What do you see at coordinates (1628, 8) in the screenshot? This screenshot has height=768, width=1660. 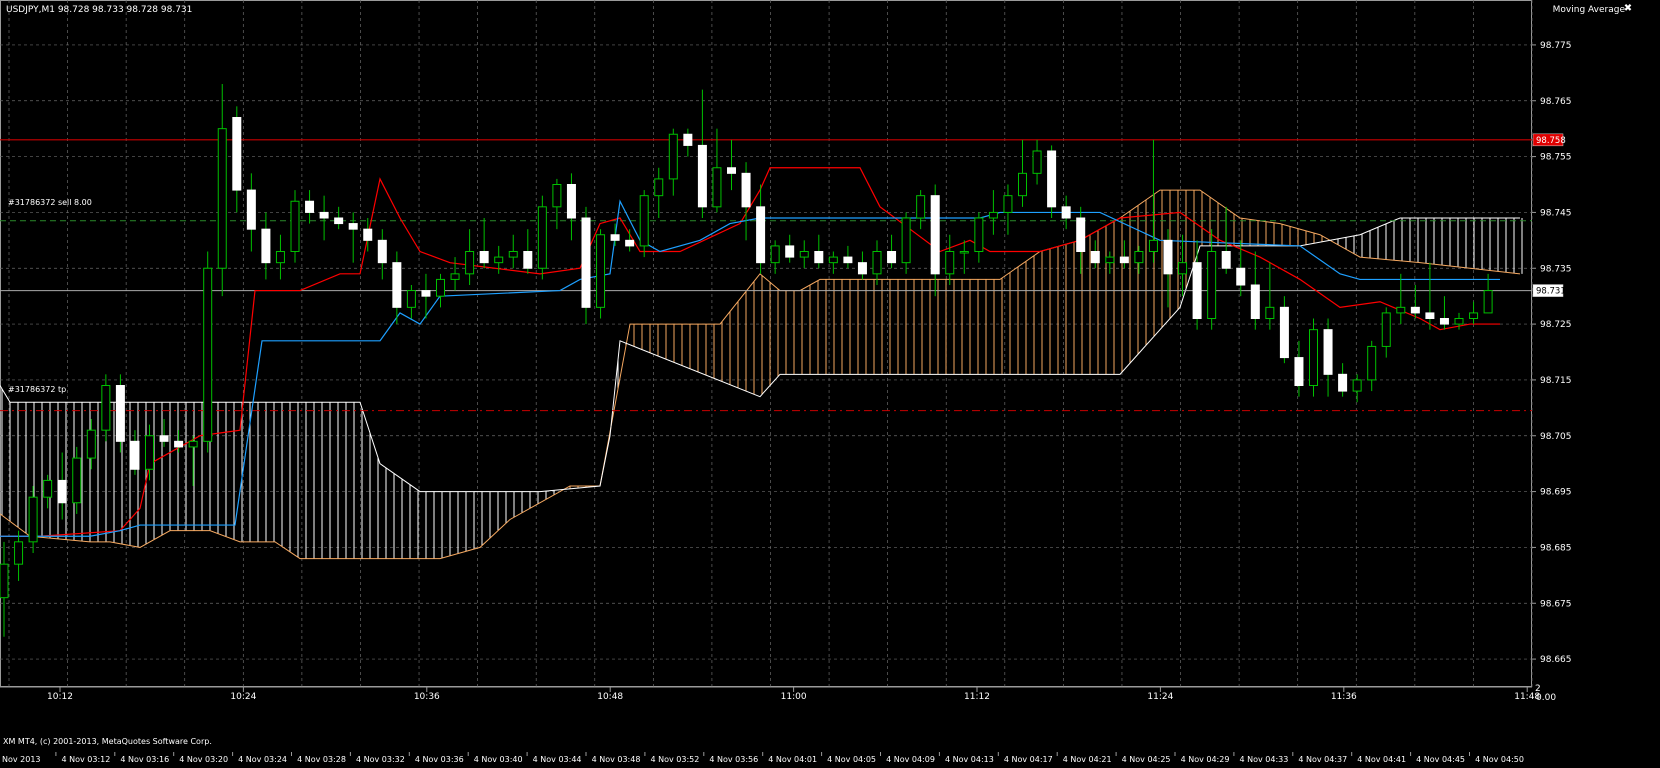 I see `close-icon: ✖` at bounding box center [1628, 8].